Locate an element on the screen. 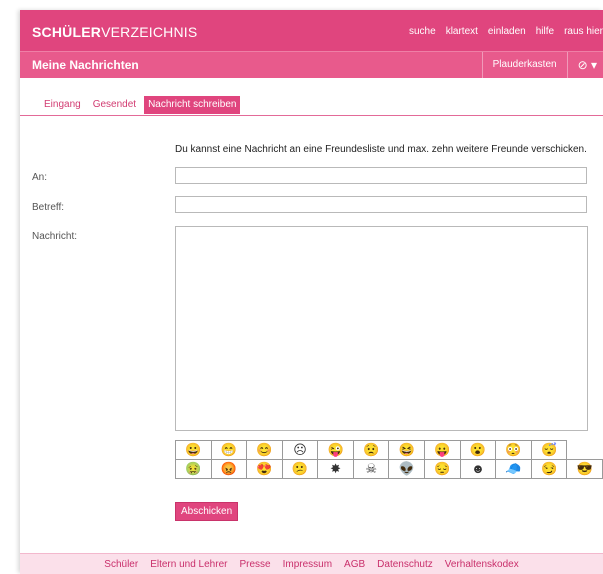  laugh-icon: 😆 is located at coordinates (407, 450).